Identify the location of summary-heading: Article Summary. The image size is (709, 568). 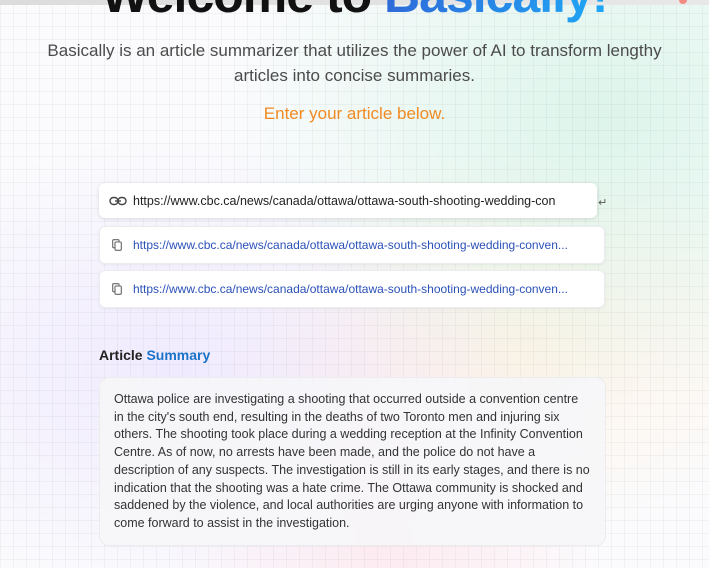
(154, 355).